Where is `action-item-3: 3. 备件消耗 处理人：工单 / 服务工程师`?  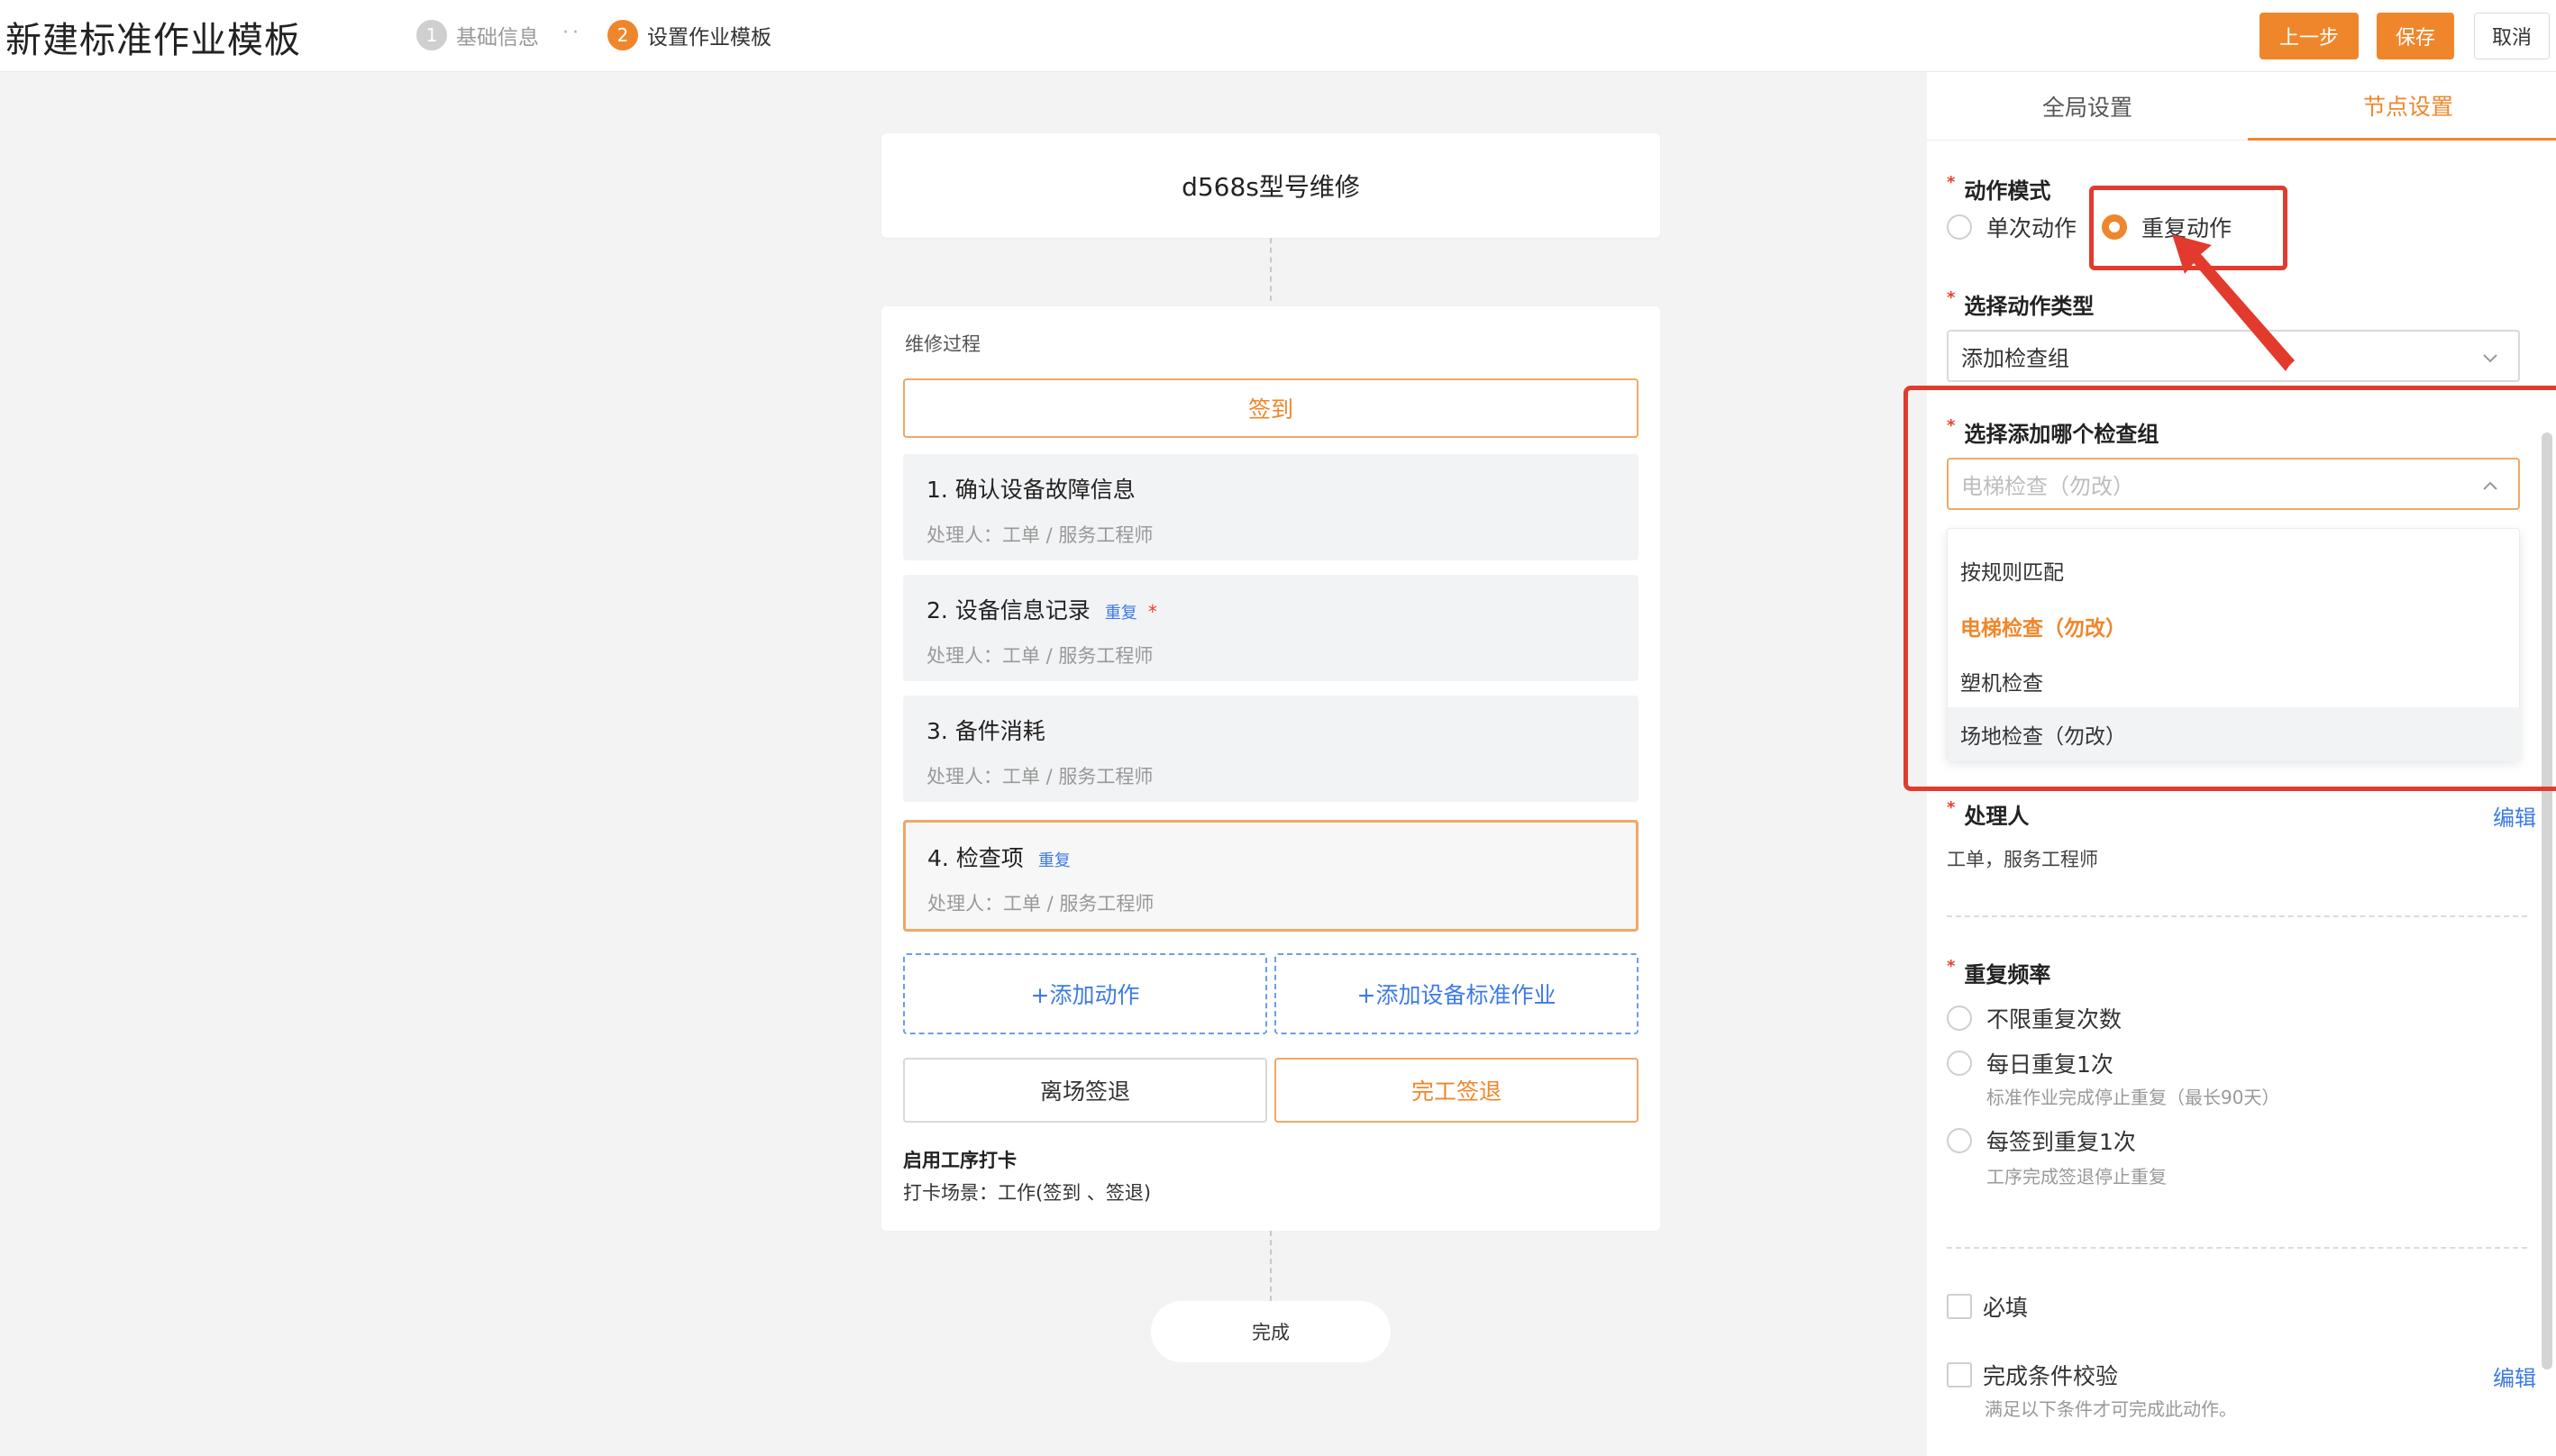
action-item-3: 3. 备件消耗 处理人：工单 / 服务工程师 is located at coordinates (1271, 749).